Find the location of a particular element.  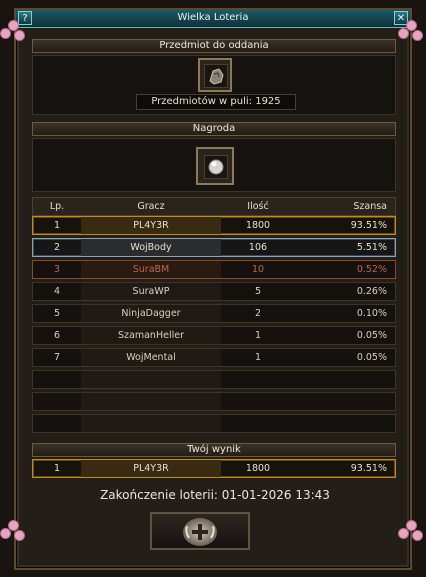

ore-stone-icon is located at coordinates (216, 76).